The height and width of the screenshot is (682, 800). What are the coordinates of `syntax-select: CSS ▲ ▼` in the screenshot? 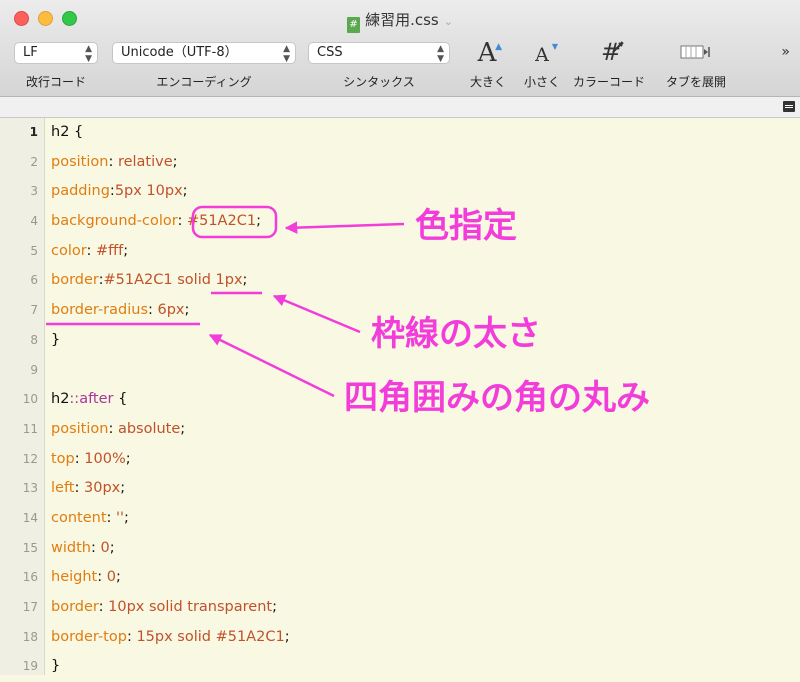 It's located at (379, 53).